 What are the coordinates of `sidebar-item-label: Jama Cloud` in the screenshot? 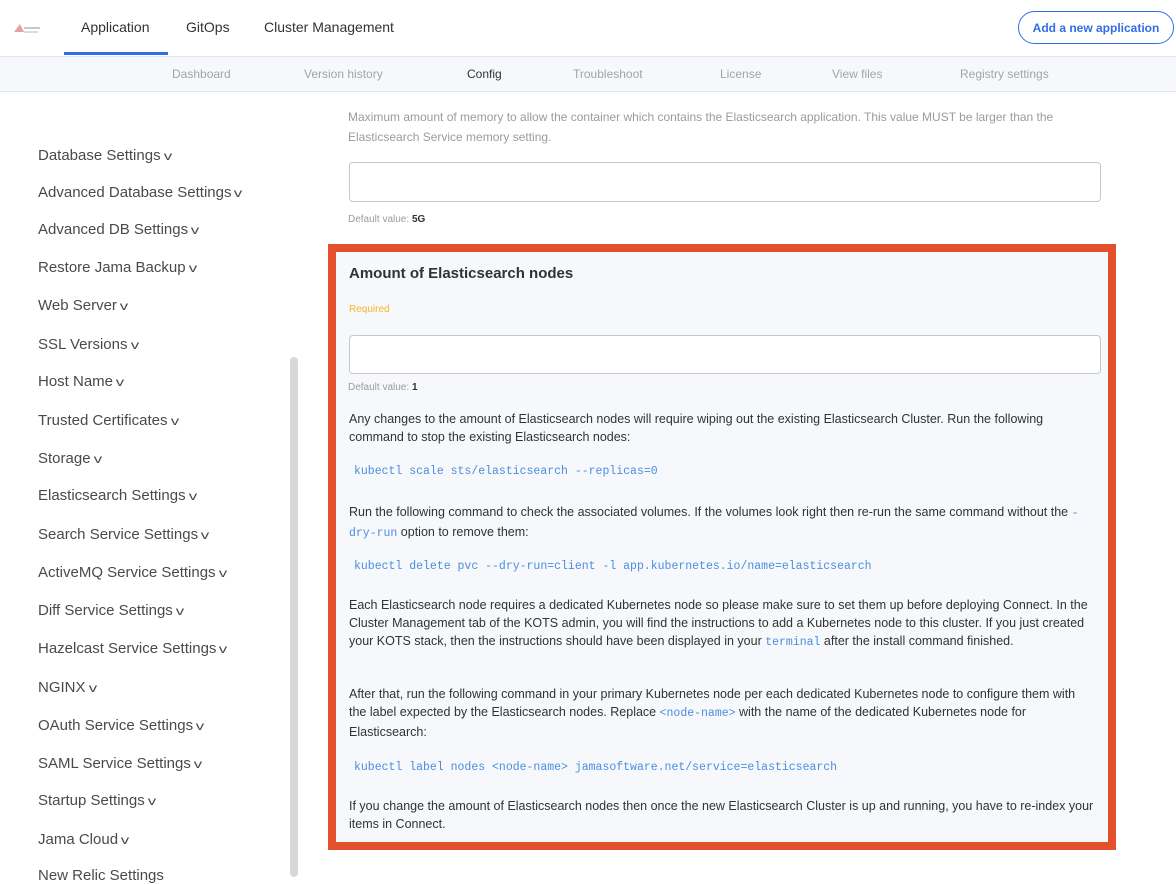 It's located at (78, 839).